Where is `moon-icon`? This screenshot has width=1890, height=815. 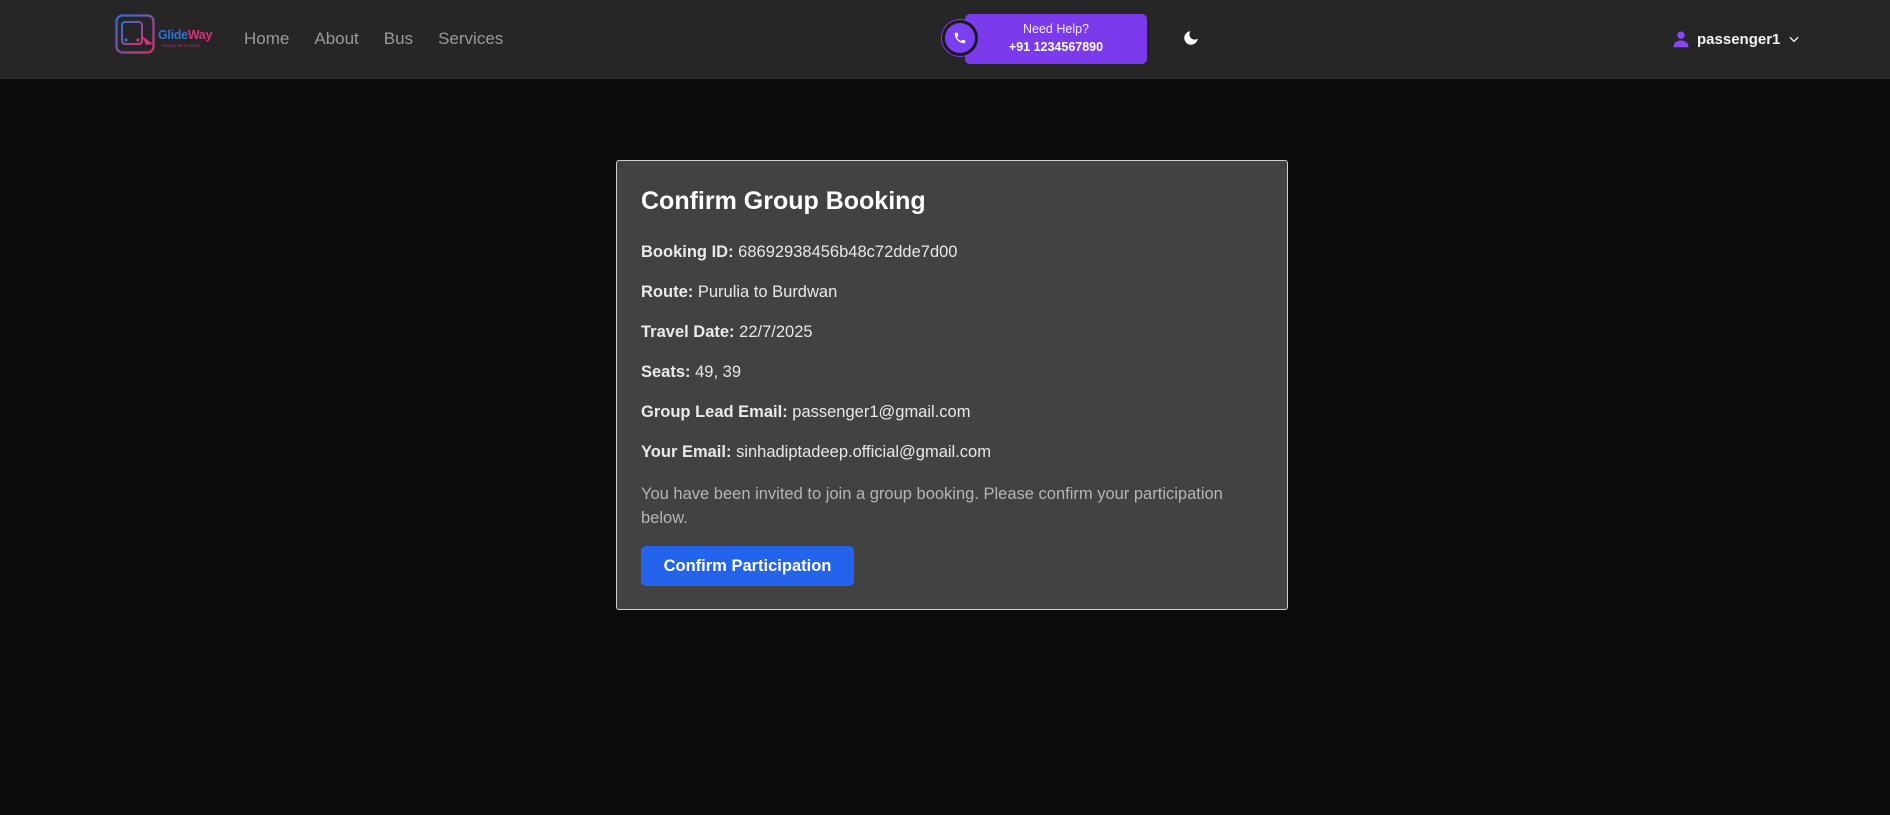 moon-icon is located at coordinates (1191, 38).